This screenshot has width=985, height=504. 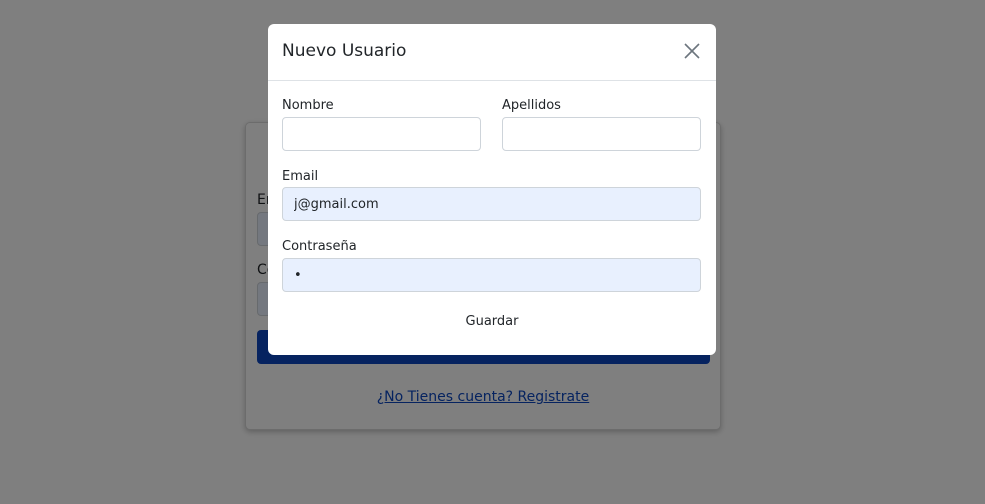 I want to click on password-field, so click(x=491, y=275).